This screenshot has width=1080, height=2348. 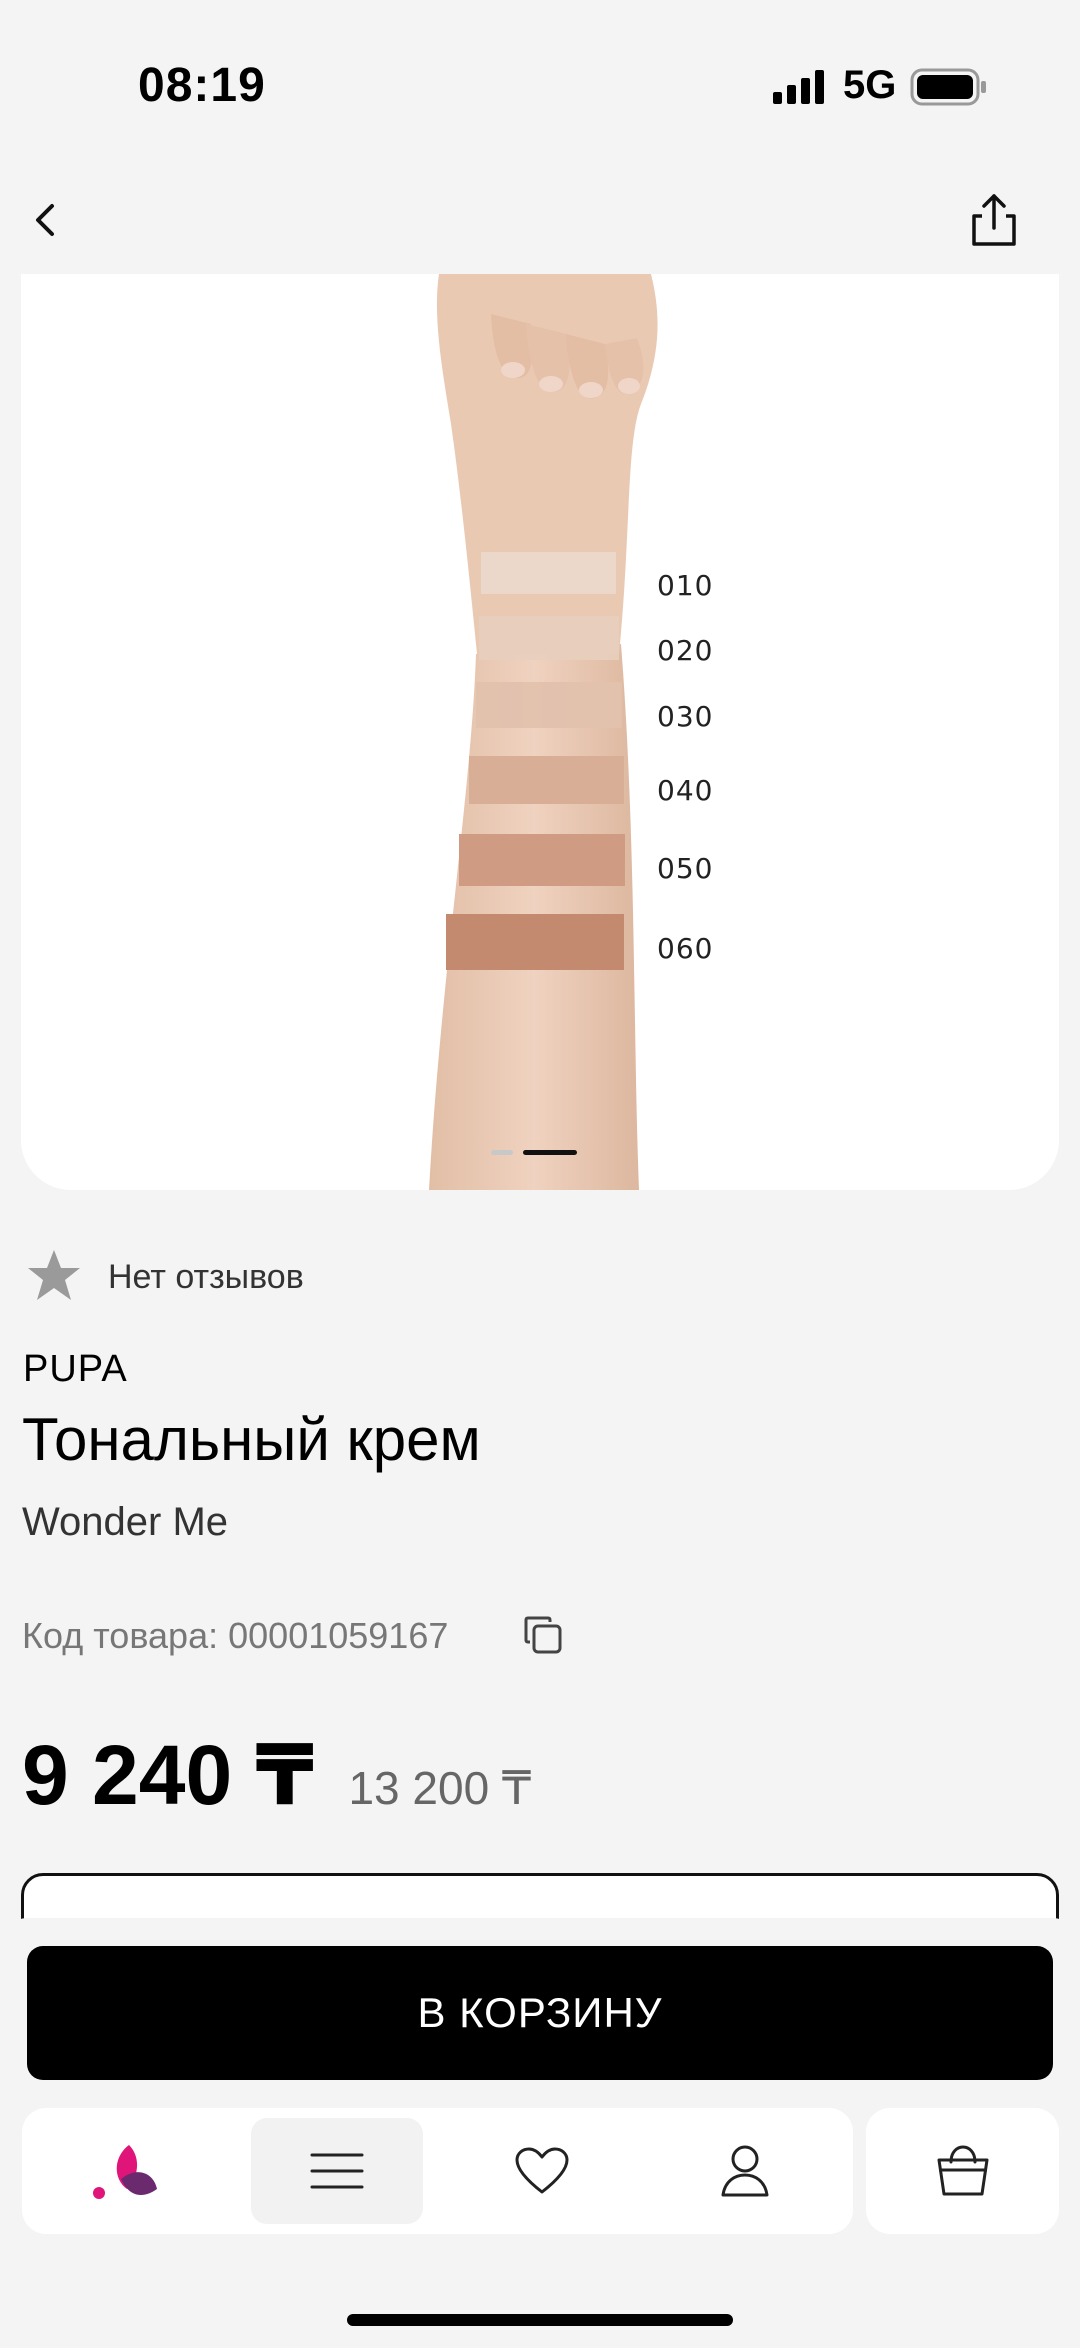 I want to click on product-subtitle: Wonder Me, so click(x=125, y=1522).